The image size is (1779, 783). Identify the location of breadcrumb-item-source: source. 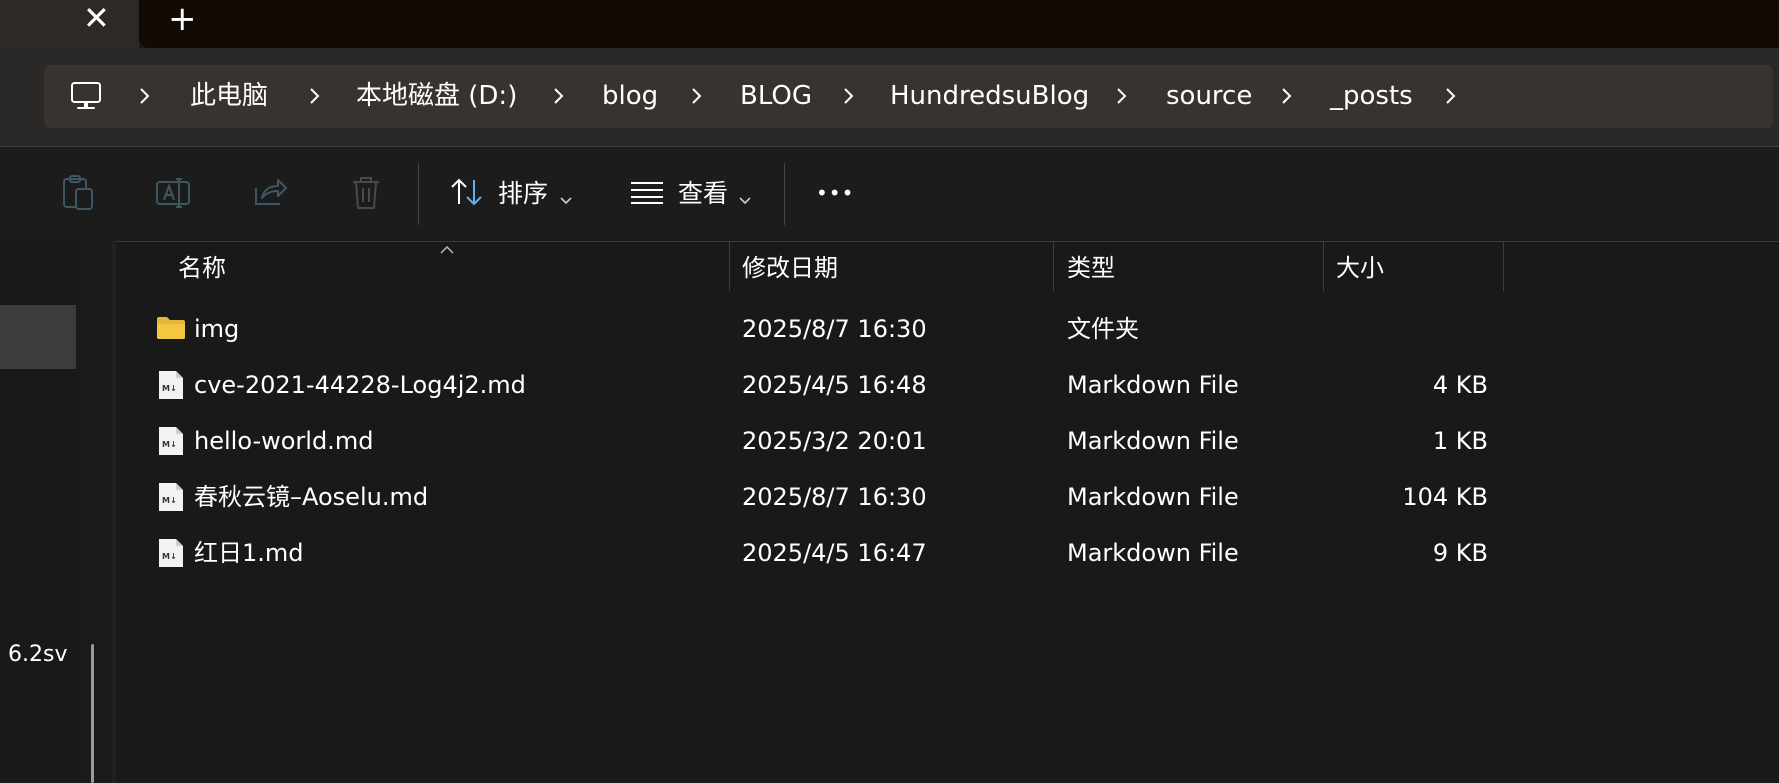
(1209, 96).